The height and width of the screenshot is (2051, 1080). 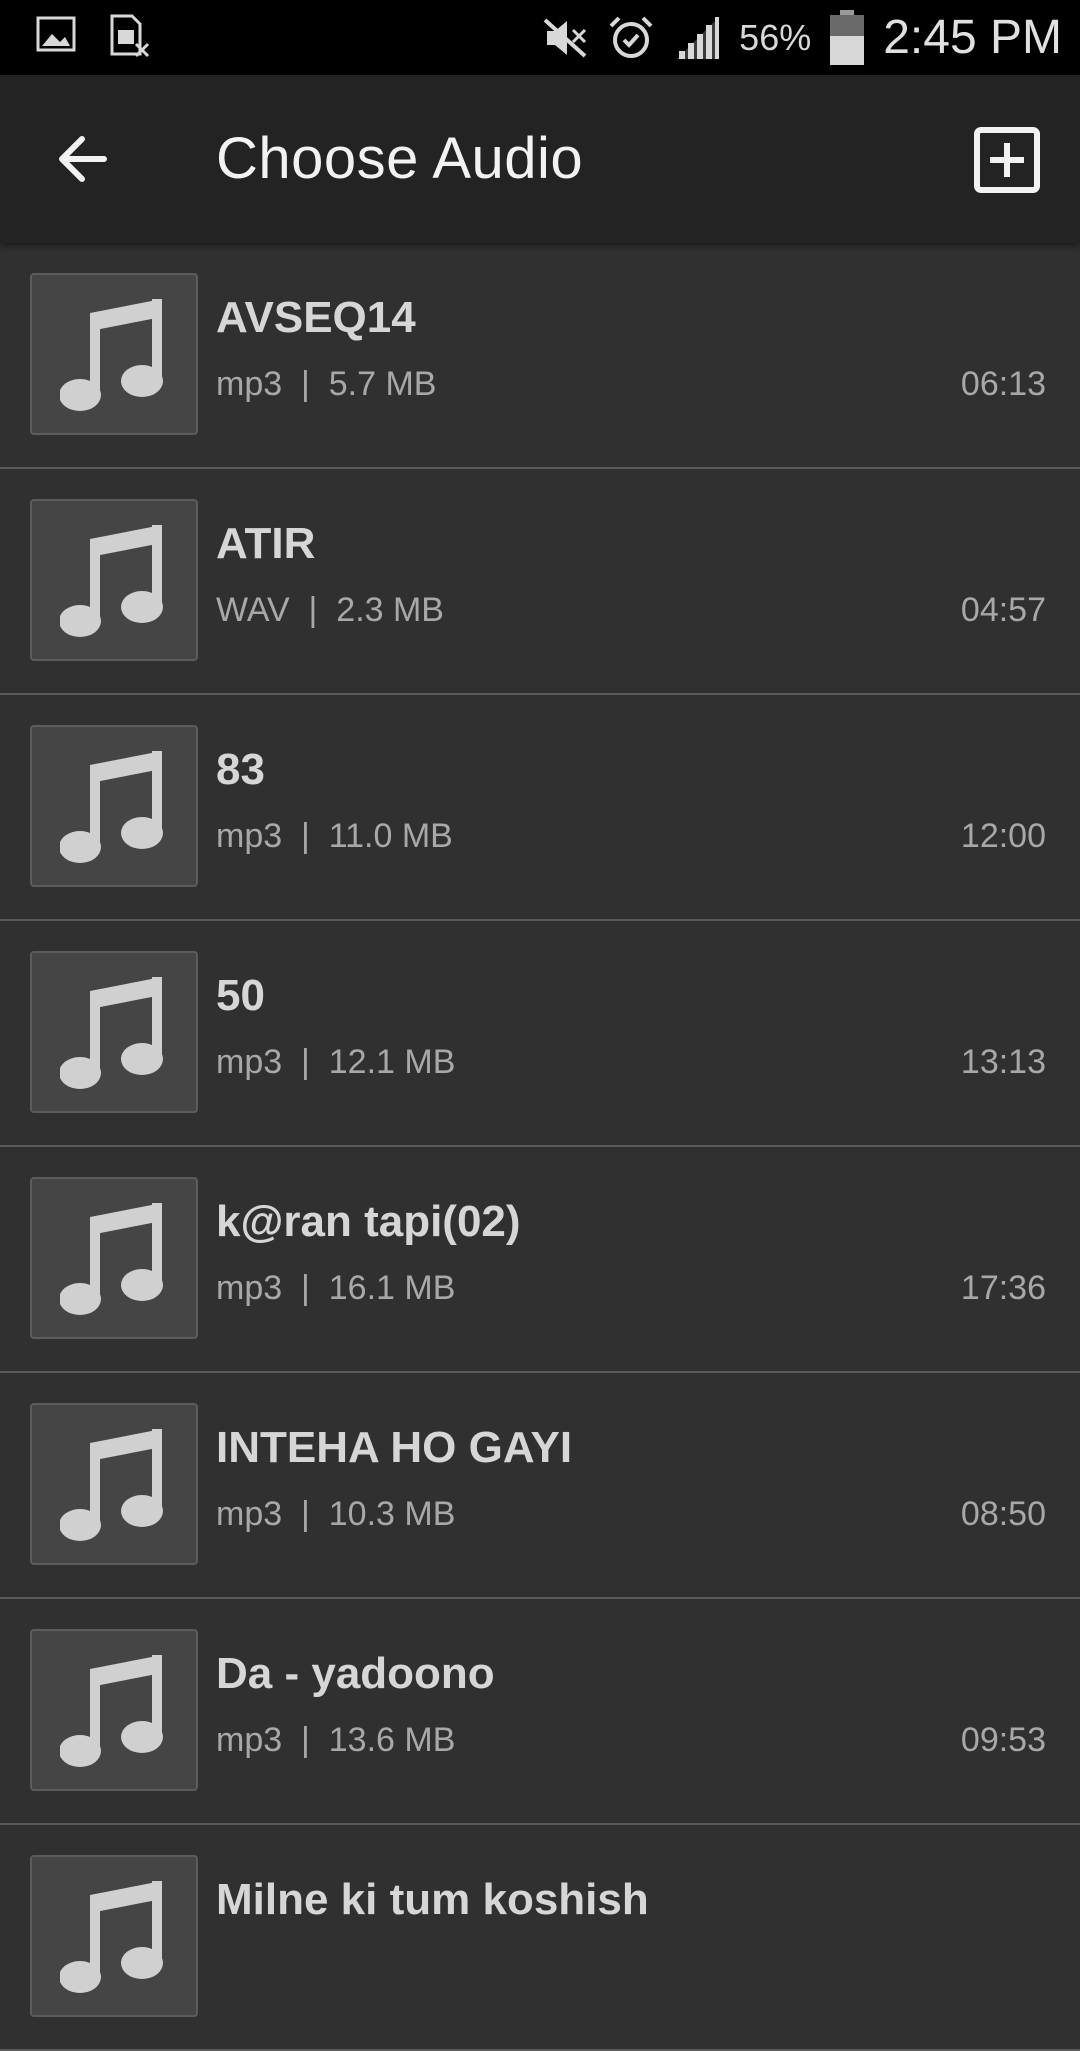 I want to click on audio-format-size: mp3 | 5.7 MB, so click(x=326, y=384).